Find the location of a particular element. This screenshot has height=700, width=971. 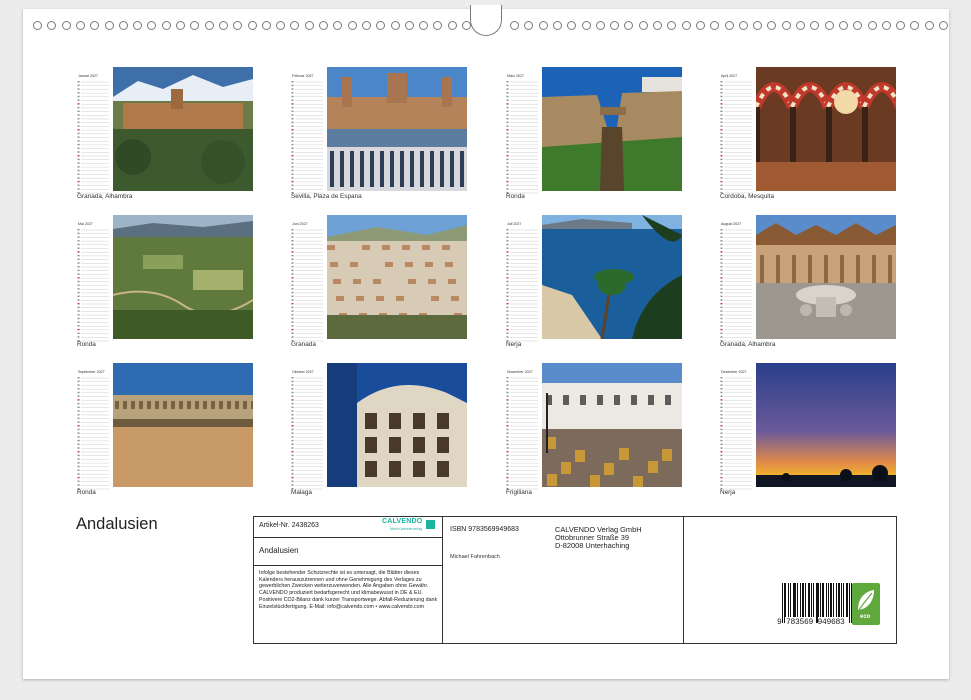

month-calendar-grid: August 2027 is located at coordinates (736, 283).